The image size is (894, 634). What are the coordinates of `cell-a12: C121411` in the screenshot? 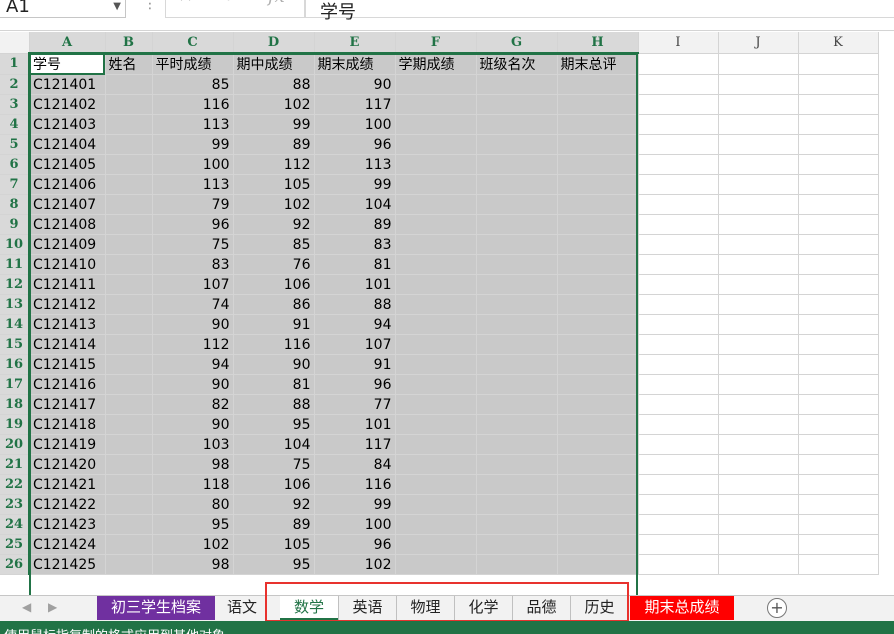 It's located at (67, 284).